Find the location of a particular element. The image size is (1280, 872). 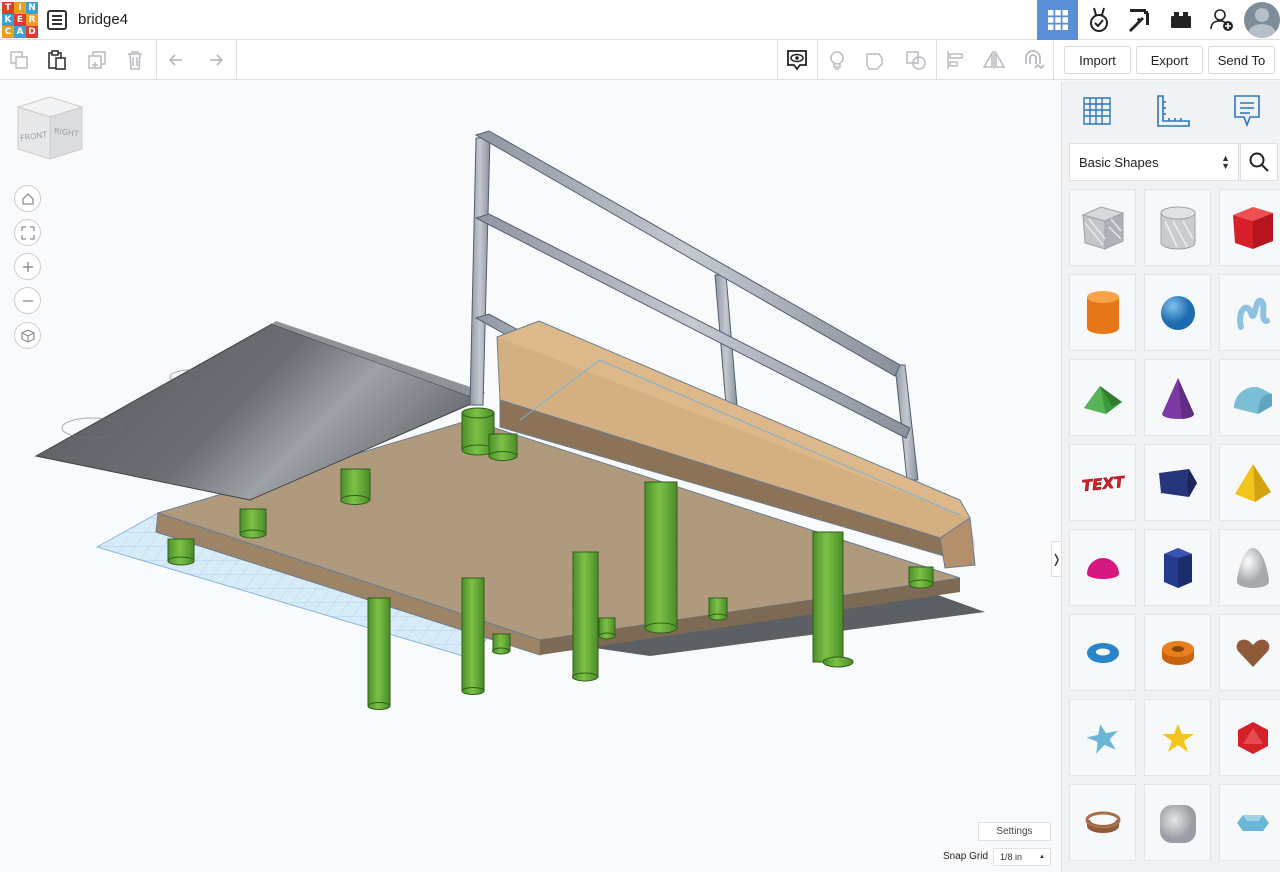

top-bar: TINKERCAD bridge4 is located at coordinates (640, 20).